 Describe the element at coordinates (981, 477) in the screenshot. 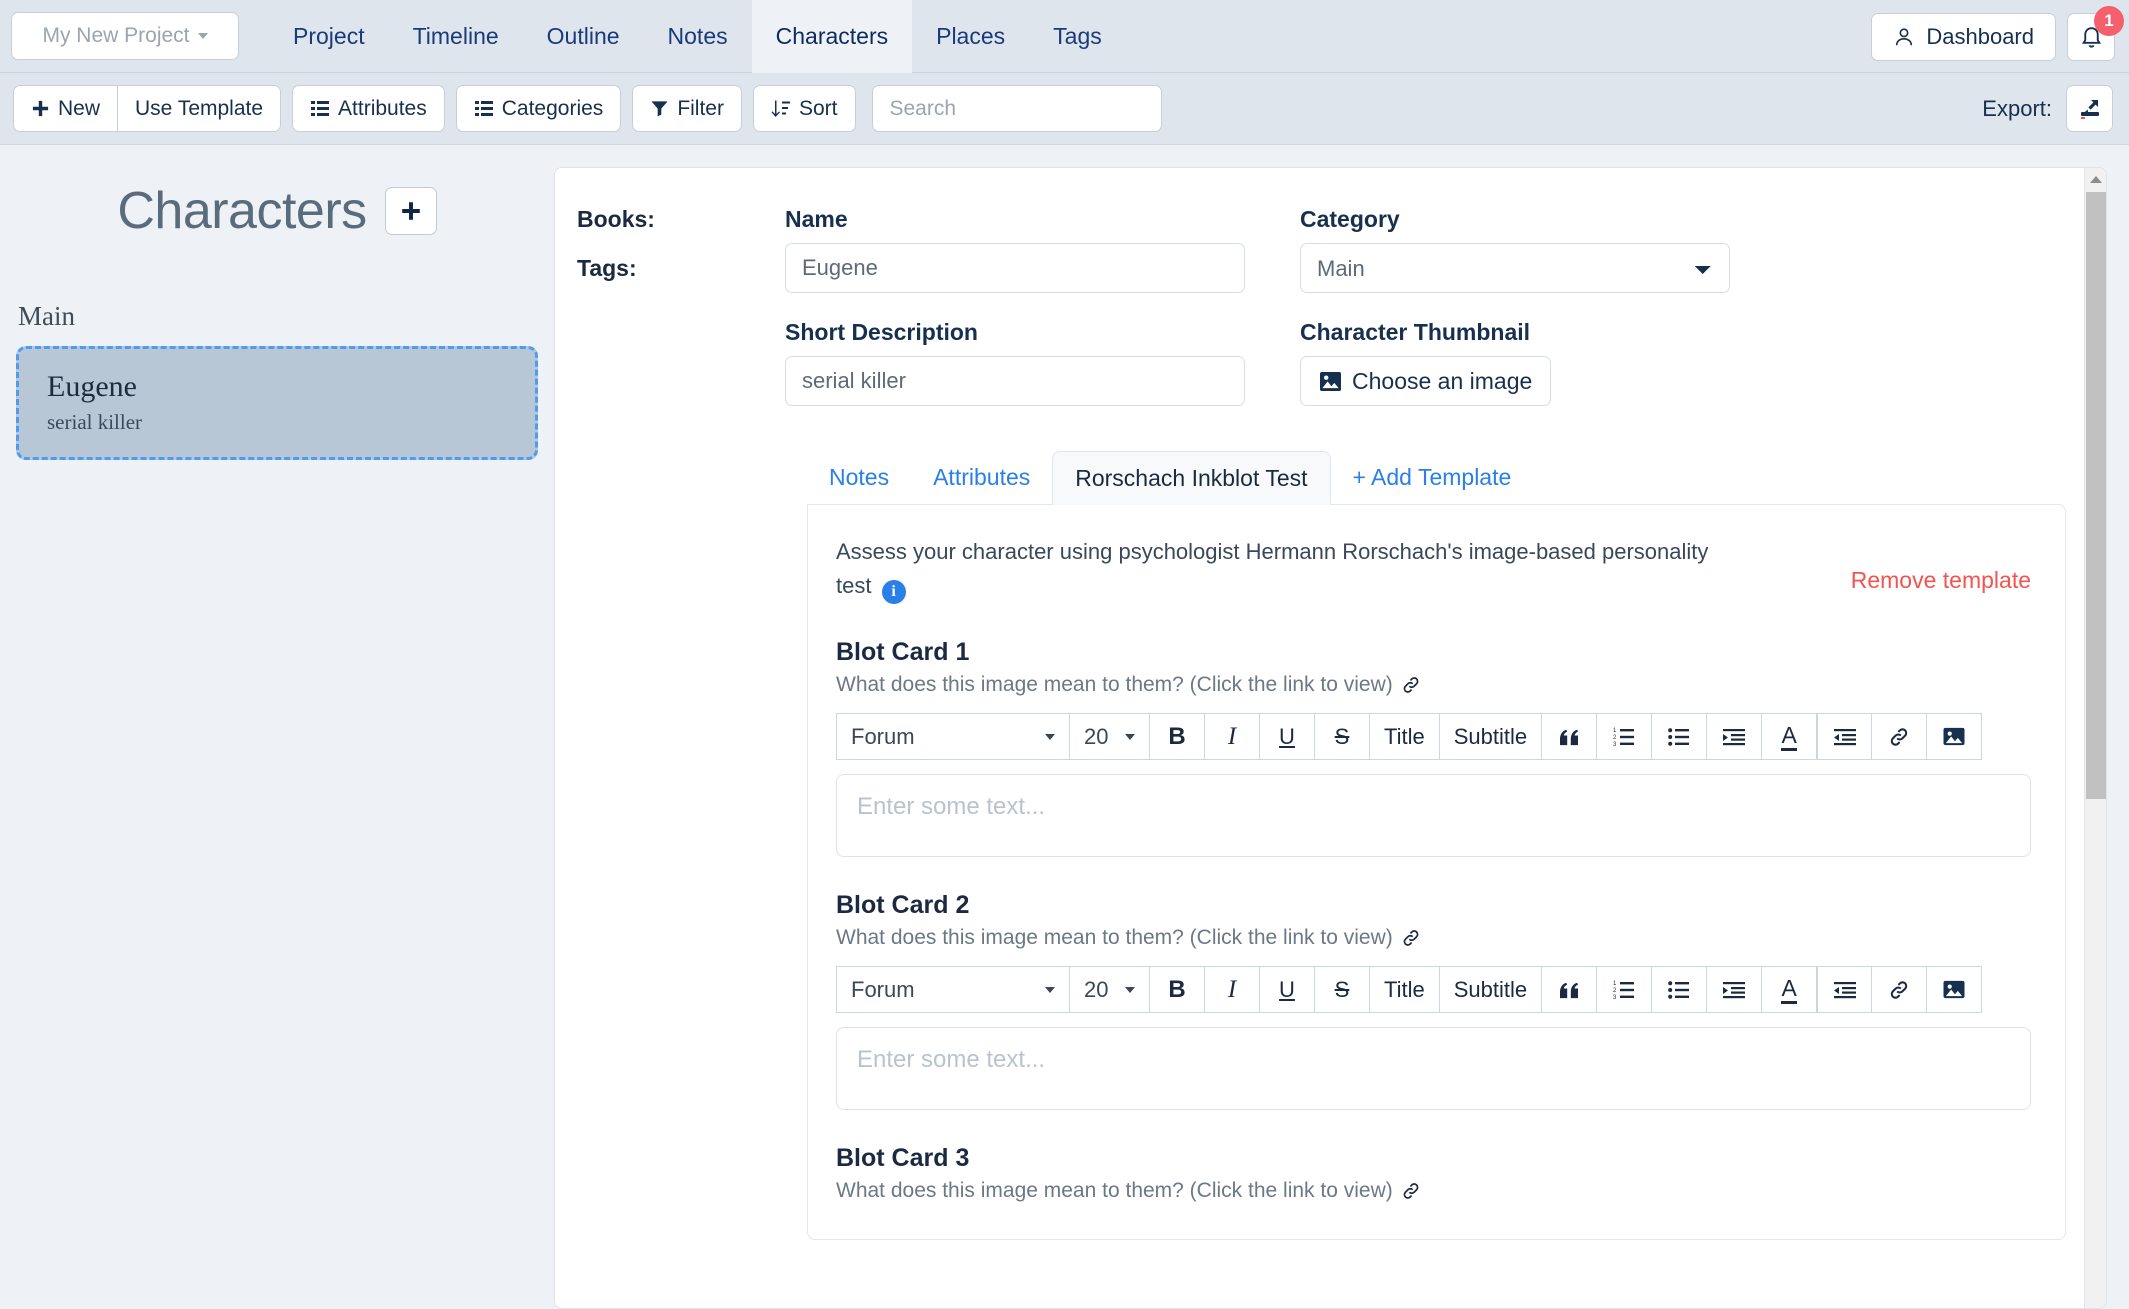

I see `tab-attributes: Attributes` at that location.